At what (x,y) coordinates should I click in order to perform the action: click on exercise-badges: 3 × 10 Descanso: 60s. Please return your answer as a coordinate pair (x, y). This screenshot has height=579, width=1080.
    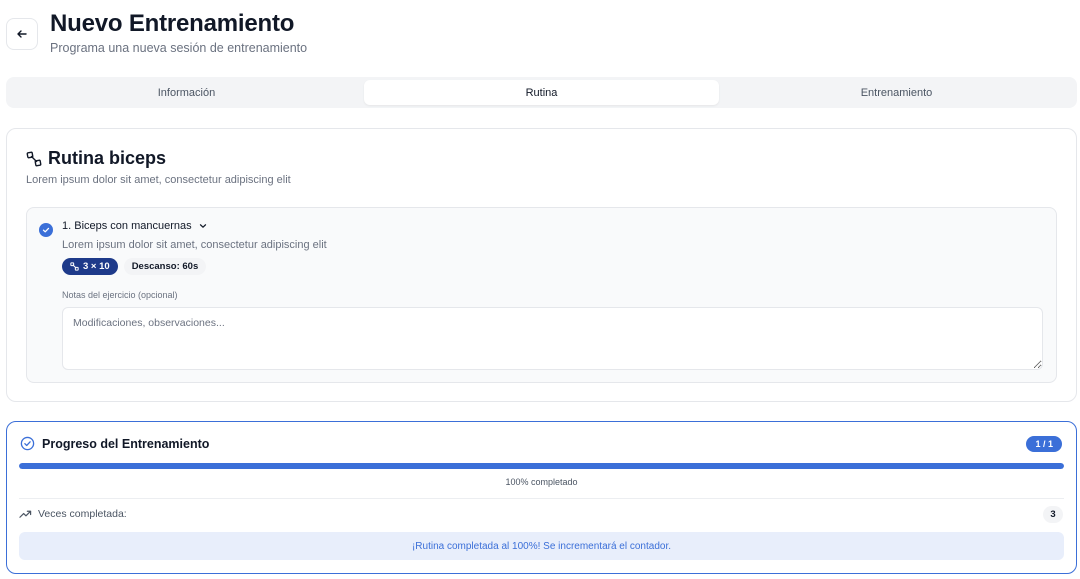
    Looking at the image, I should click on (134, 266).